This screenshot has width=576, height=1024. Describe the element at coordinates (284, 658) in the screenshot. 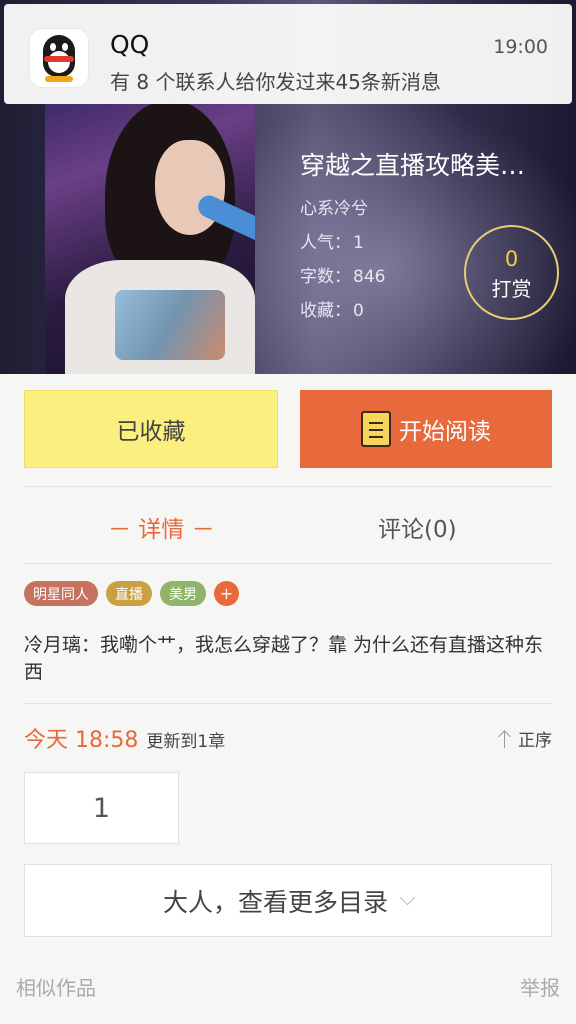

I see `book-description: 冷月璃：我嘞个艹，我怎么穿越了？靠 为什么还有直播这种东西` at that location.